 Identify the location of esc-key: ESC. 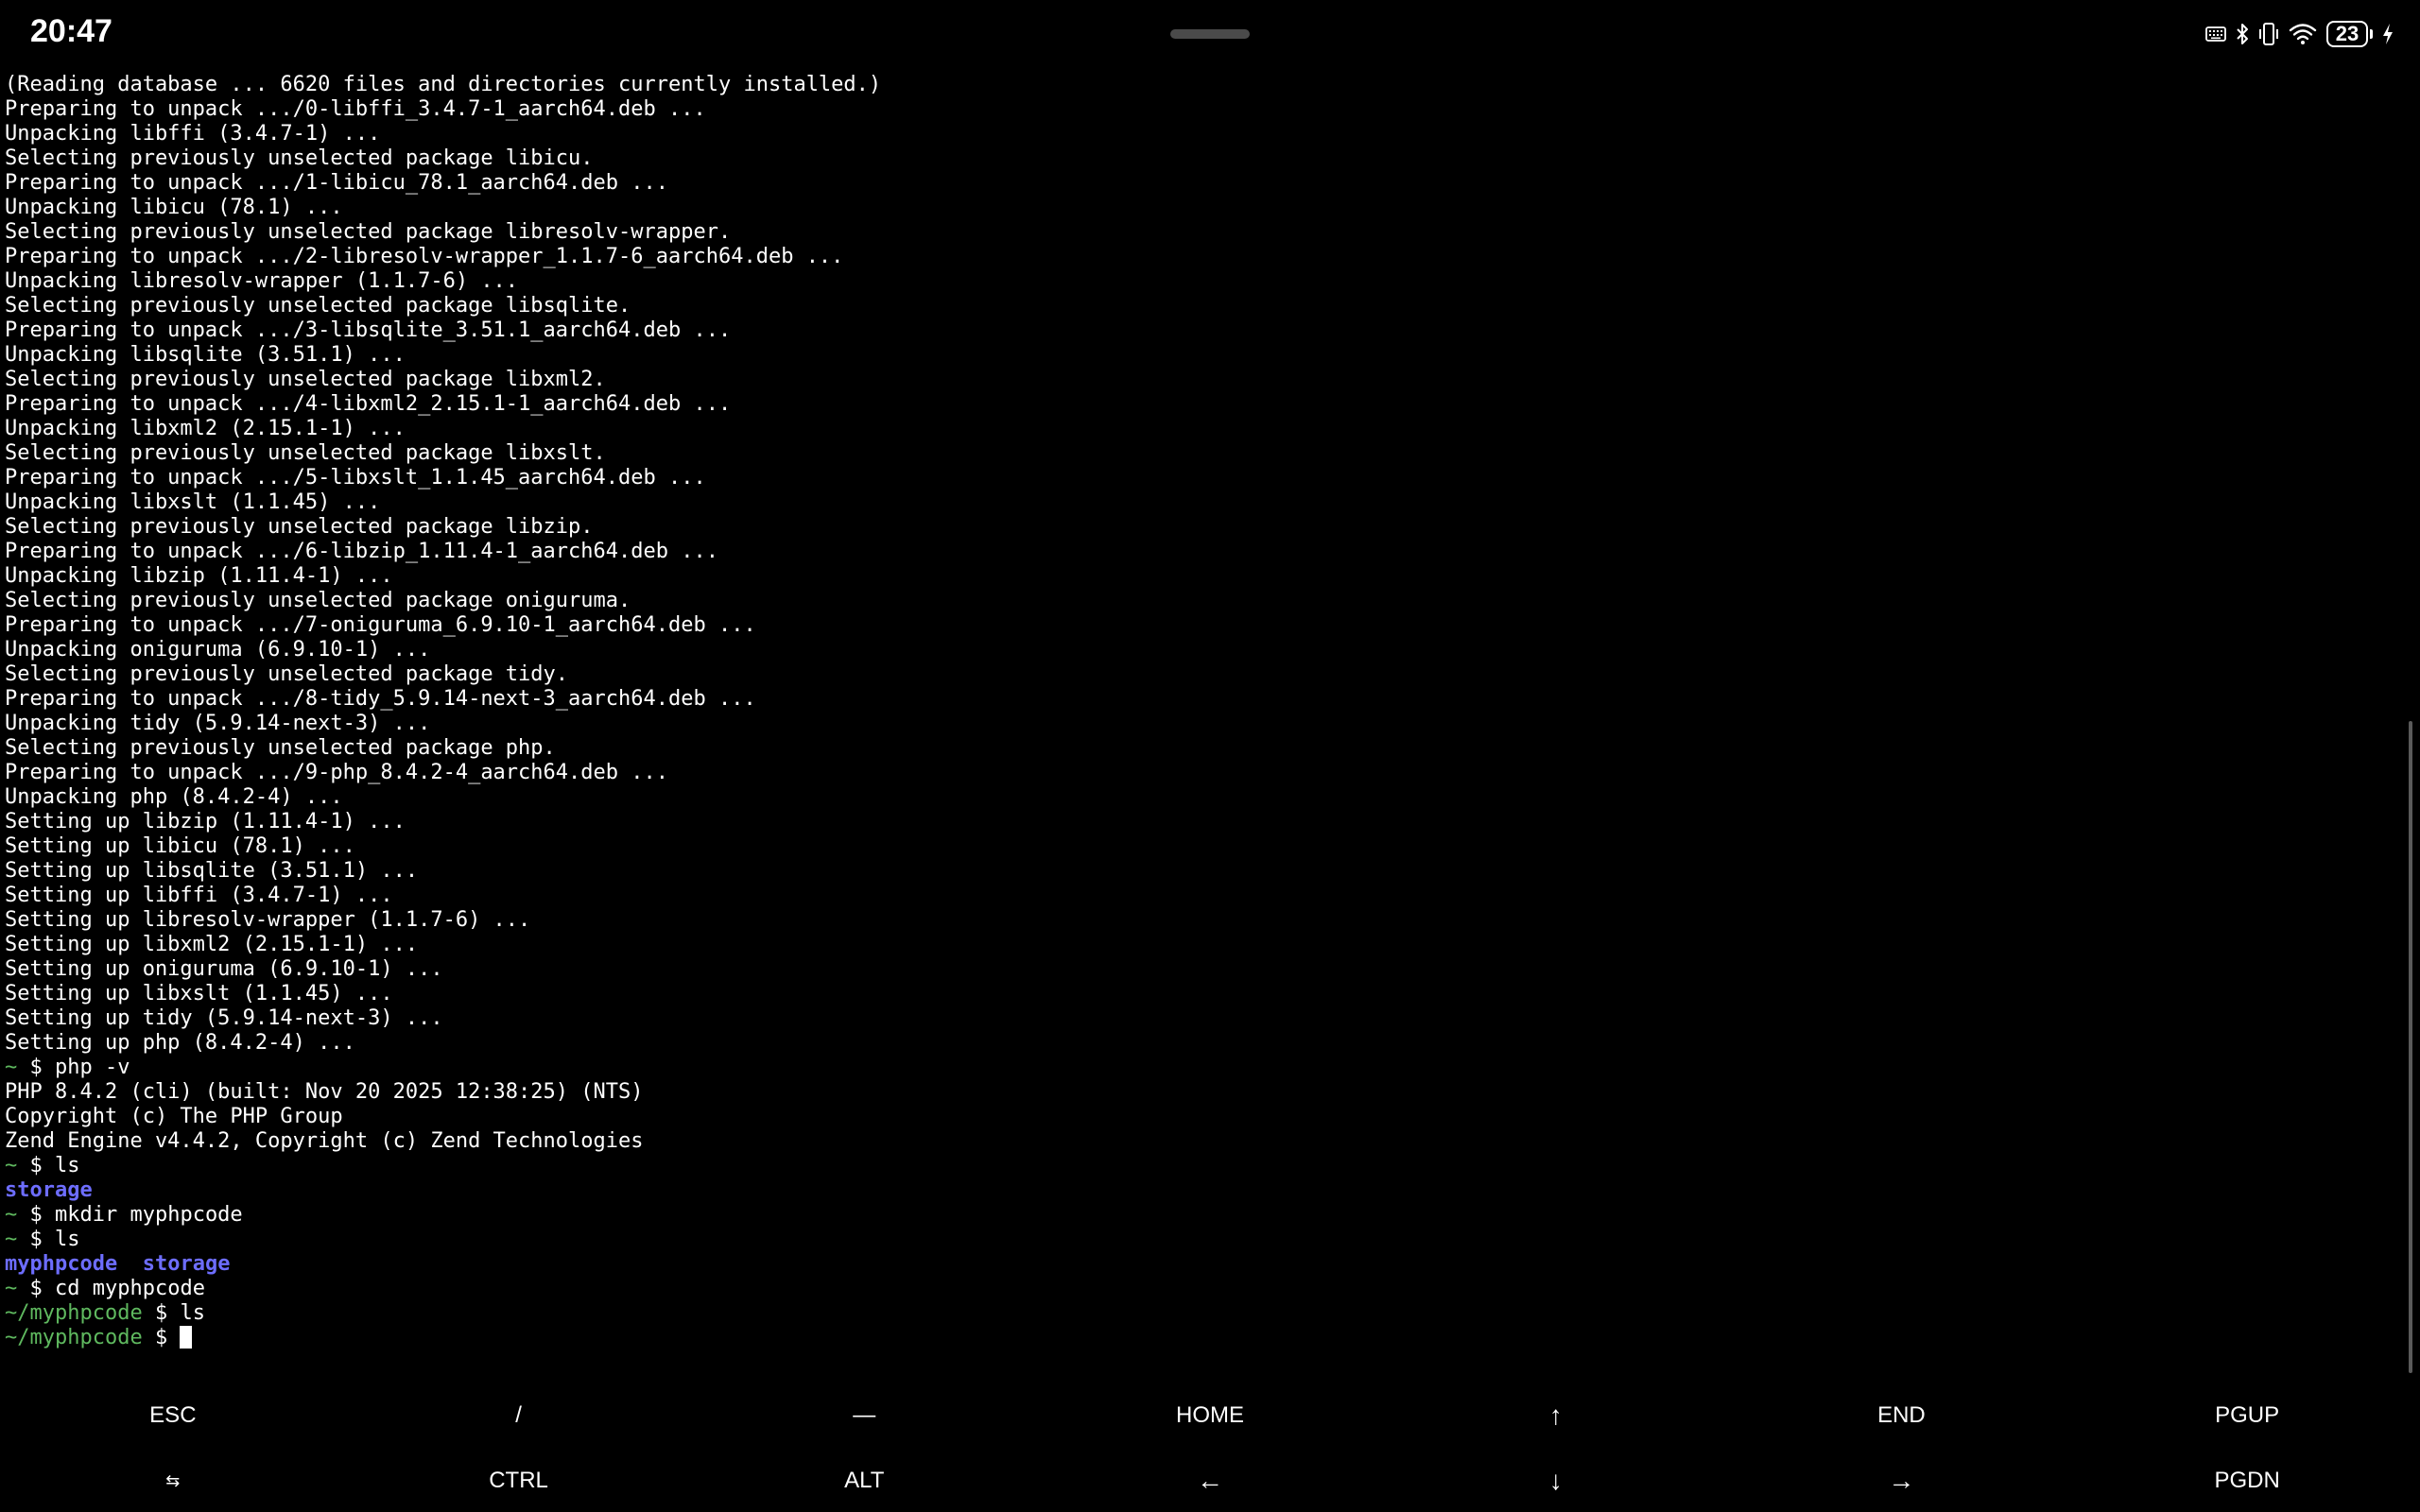
(173, 1416).